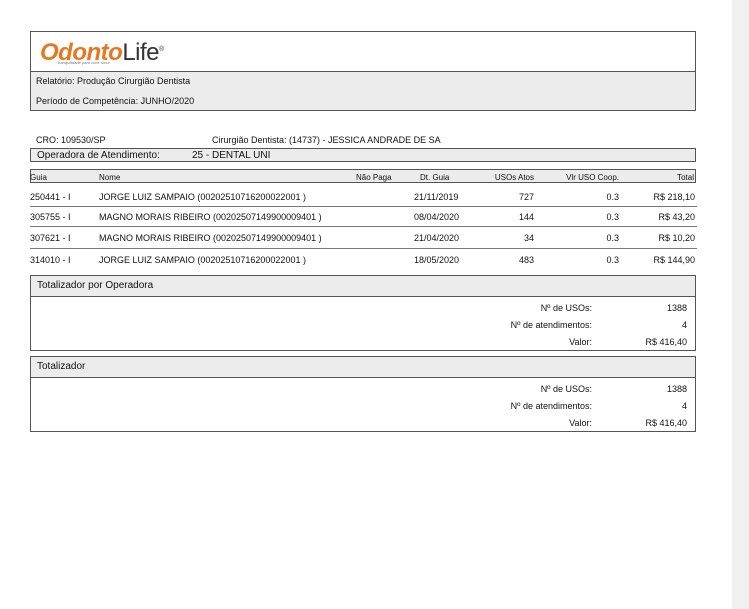 The width and height of the screenshot is (749, 609). I want to click on row-guia: 305755 - I, so click(50, 217).